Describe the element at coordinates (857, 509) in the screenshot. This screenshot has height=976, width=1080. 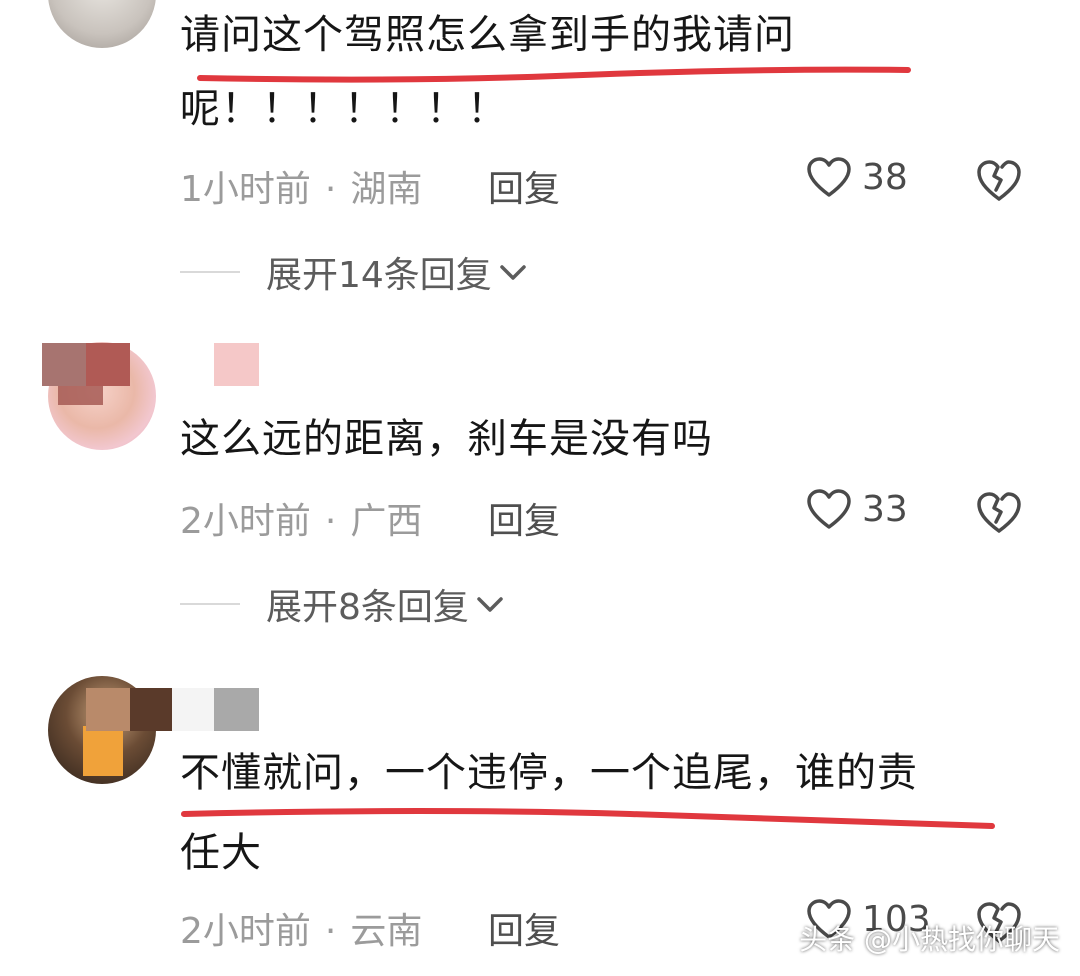
I see `like-button: 33` at that location.